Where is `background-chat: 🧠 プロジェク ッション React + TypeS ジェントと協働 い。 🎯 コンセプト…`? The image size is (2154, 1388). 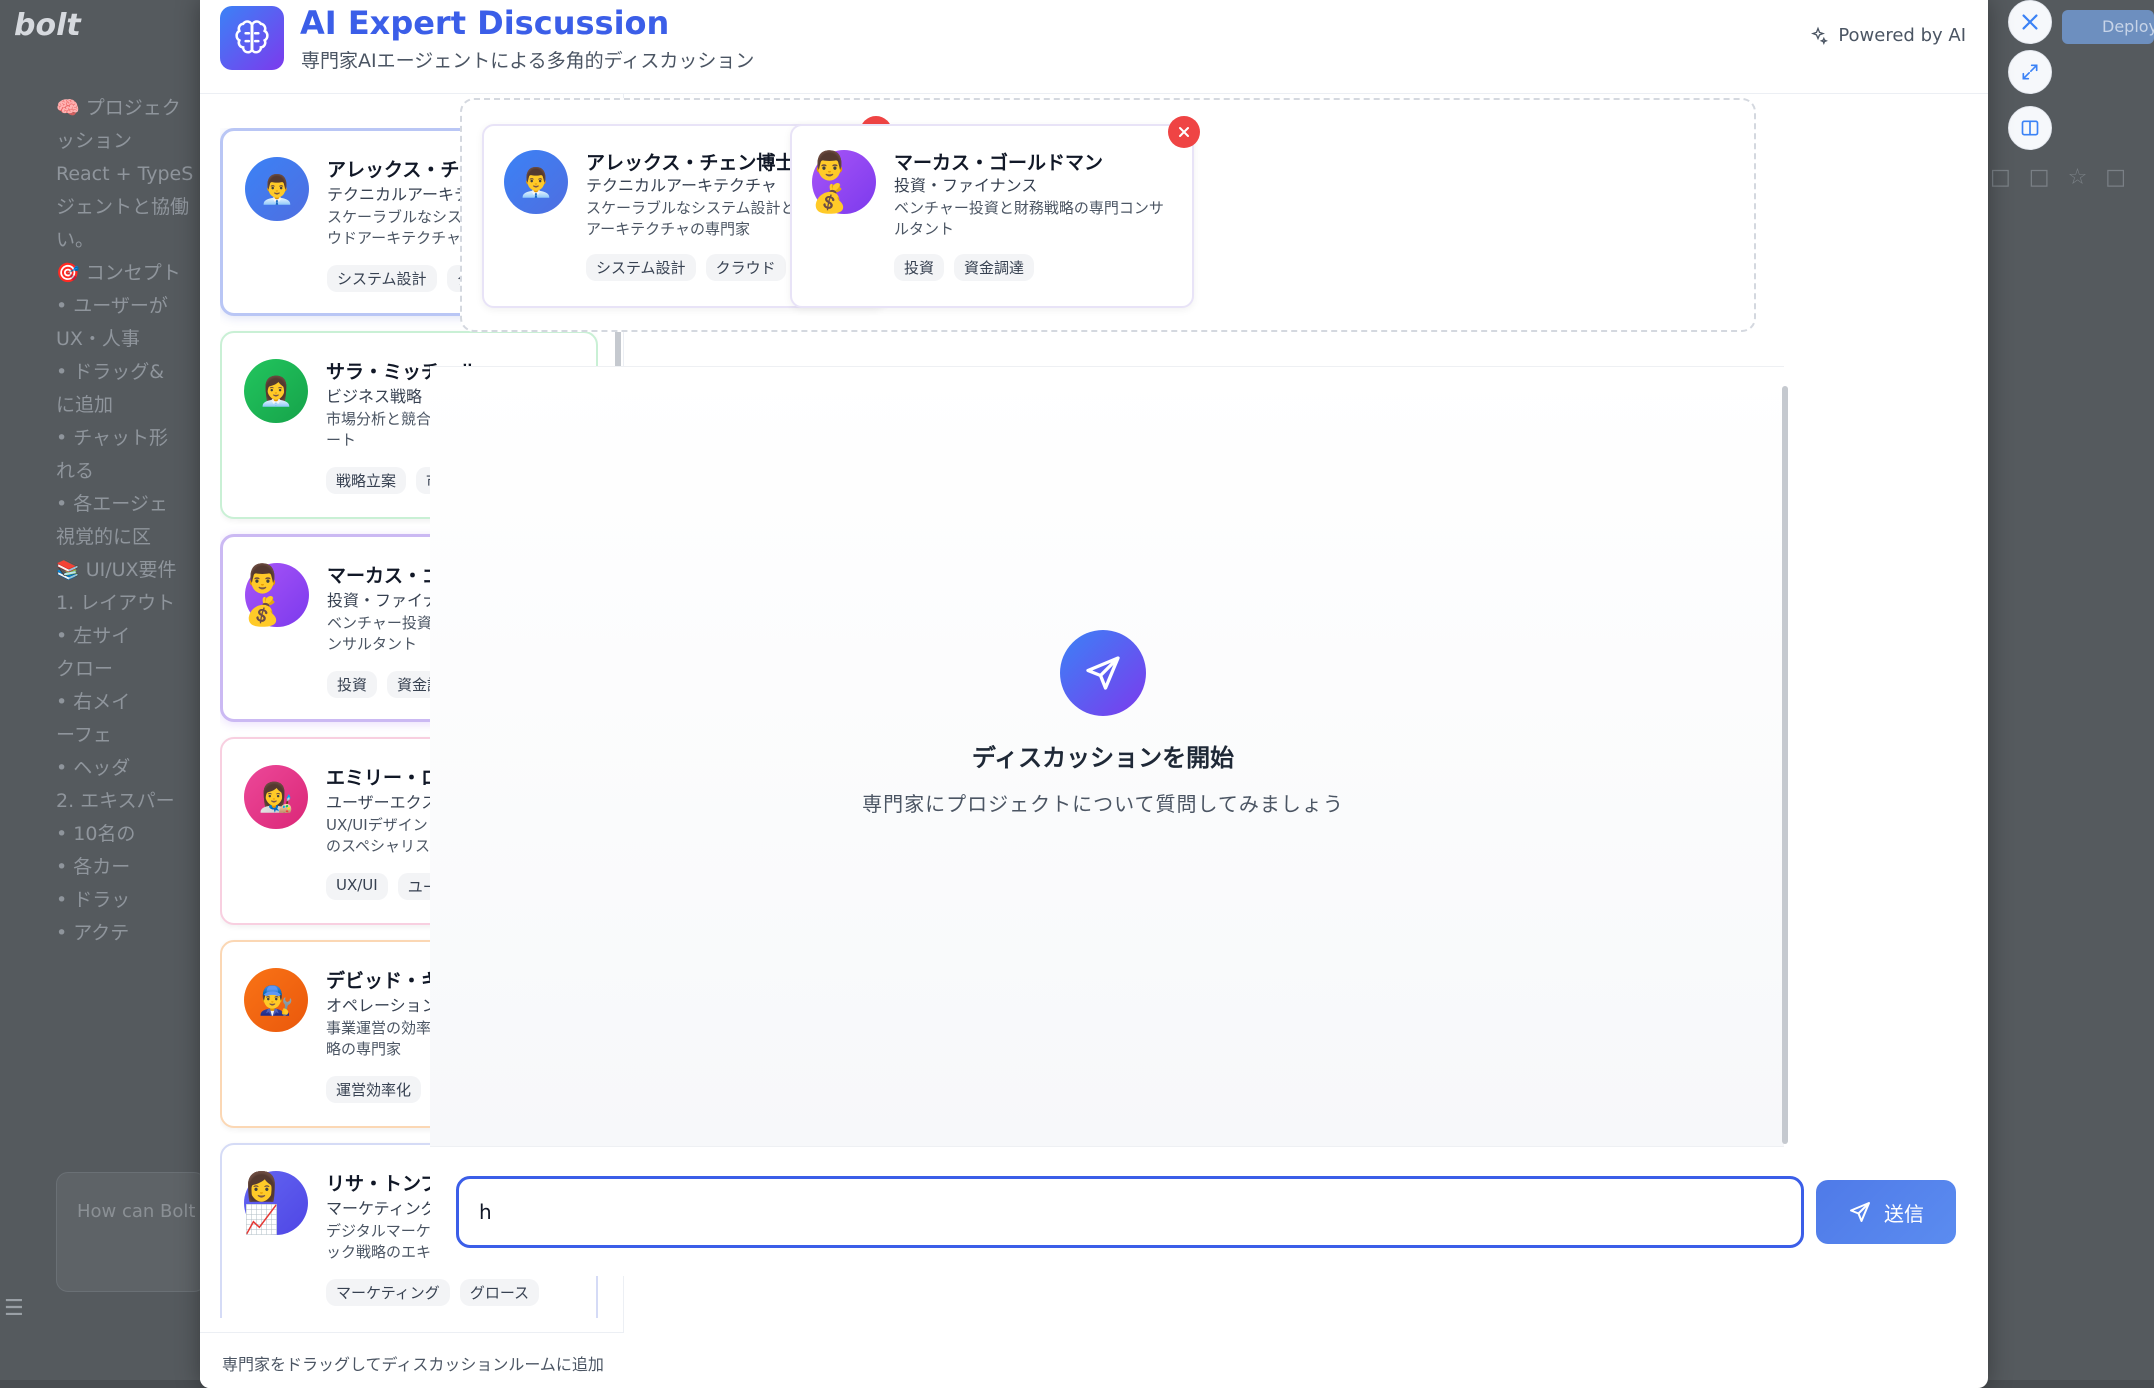
background-chat: 🧠 プロジェク ッション React + TypeS ジェントと協働 い。 🎯 コンセプト… is located at coordinates (128, 521).